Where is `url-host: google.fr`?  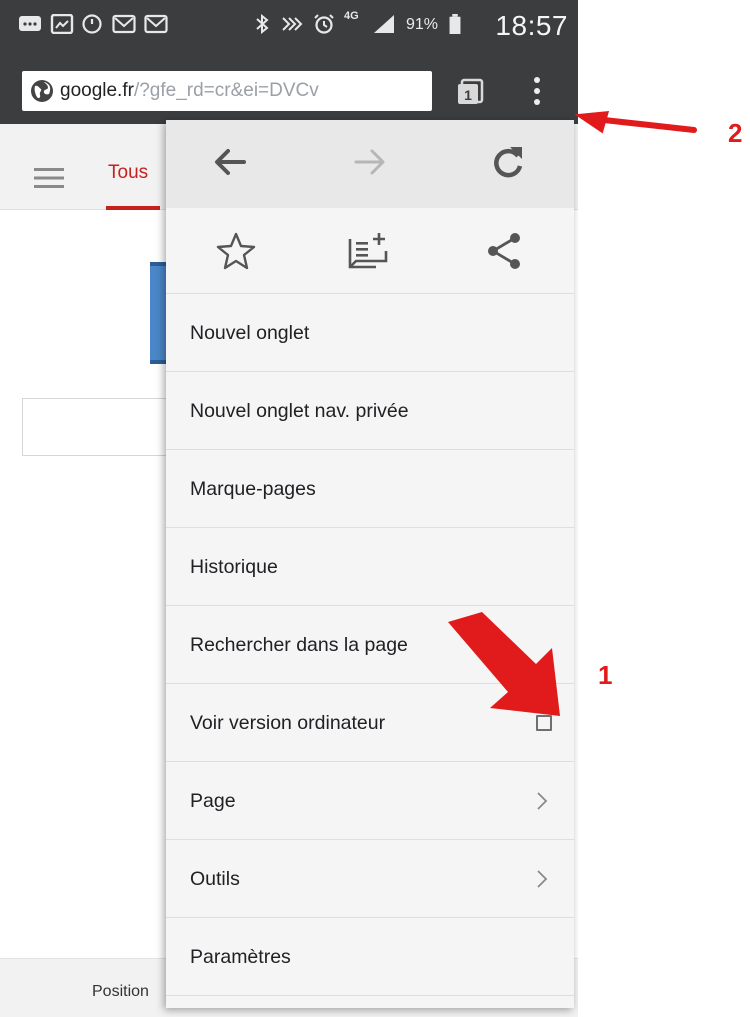 url-host: google.fr is located at coordinates (97, 90).